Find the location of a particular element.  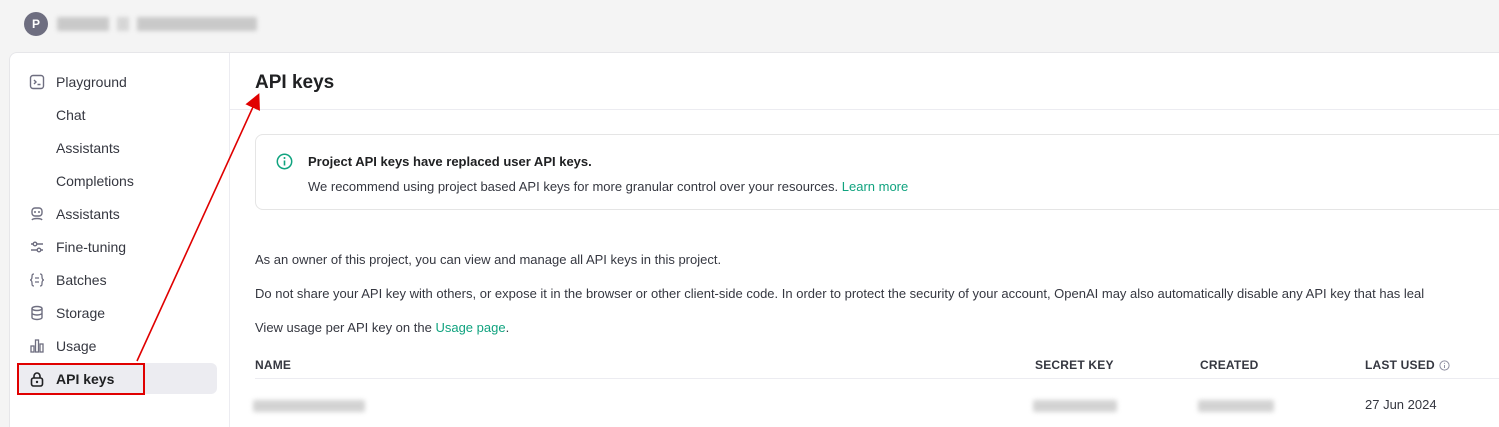

learn-more-link: Learn more is located at coordinates (875, 186).